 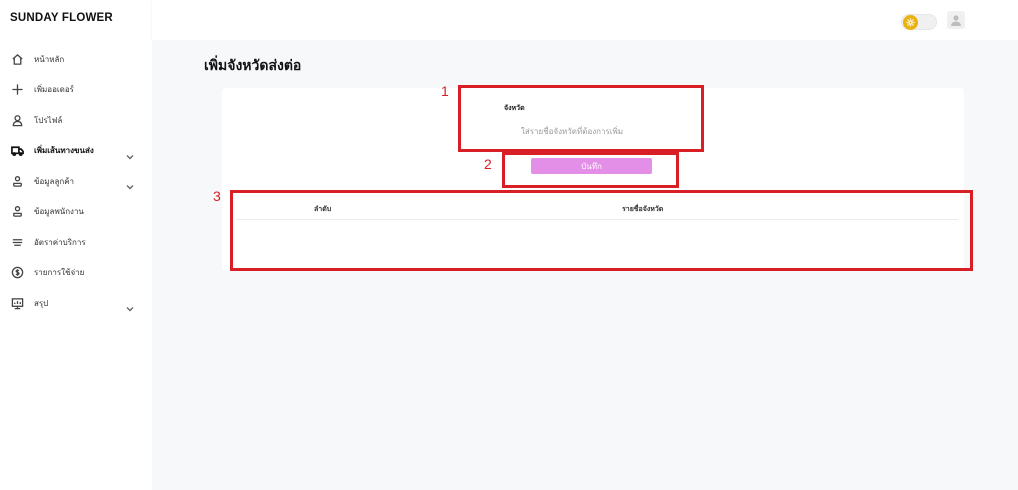 What do you see at coordinates (488, 164) in the screenshot?
I see `annotation-number: 2` at bounding box center [488, 164].